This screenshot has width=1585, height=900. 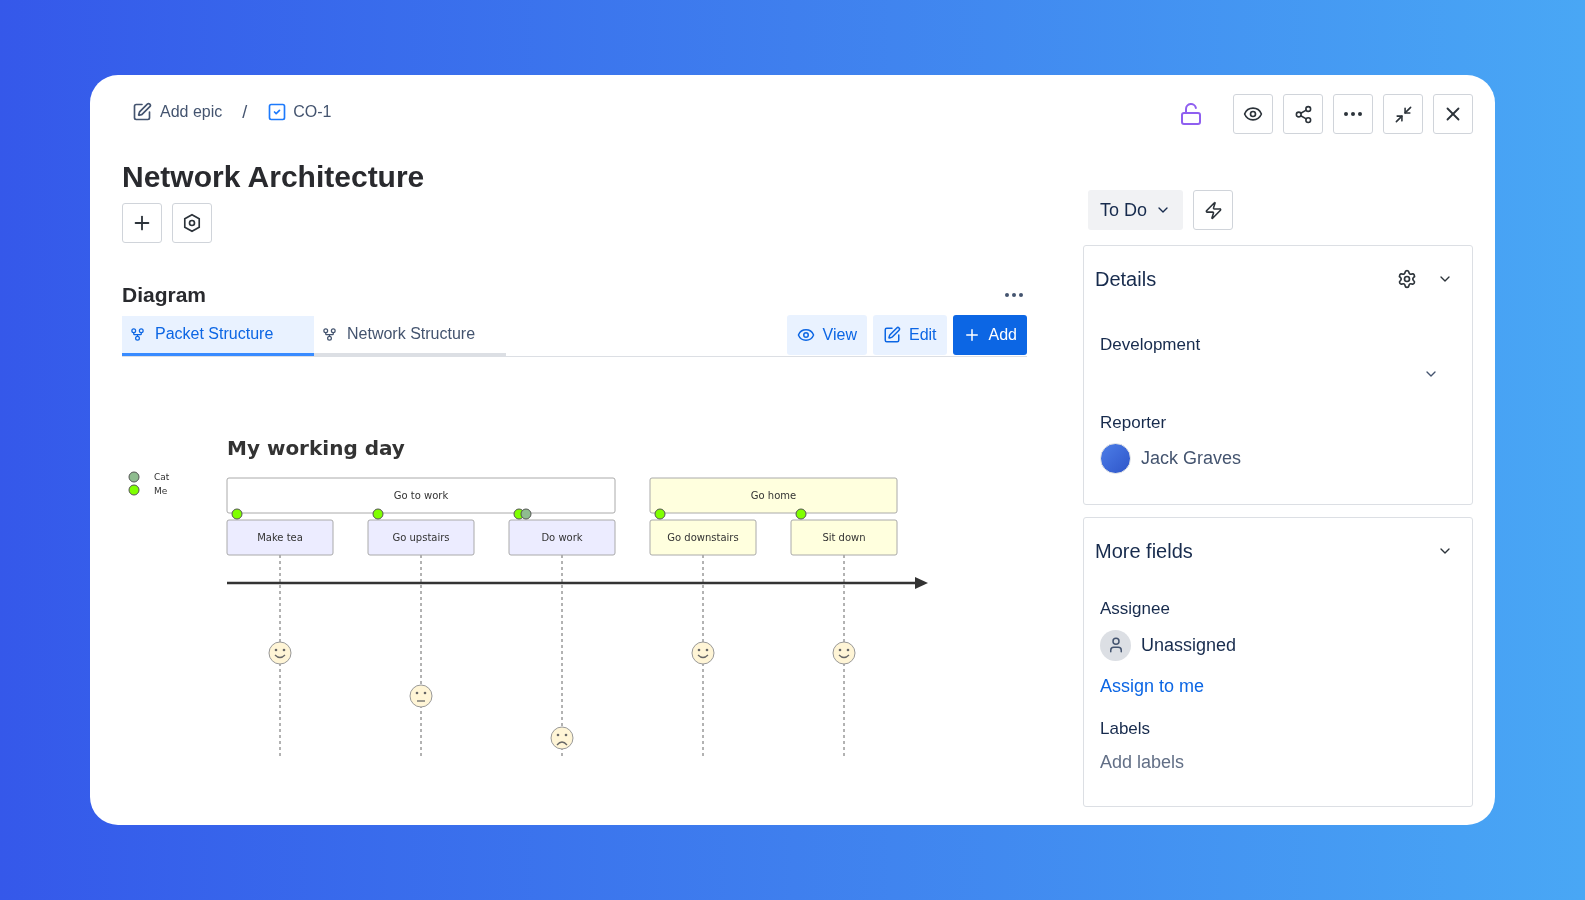 I want to click on labels-field: Add labels, so click(x=1250, y=762).